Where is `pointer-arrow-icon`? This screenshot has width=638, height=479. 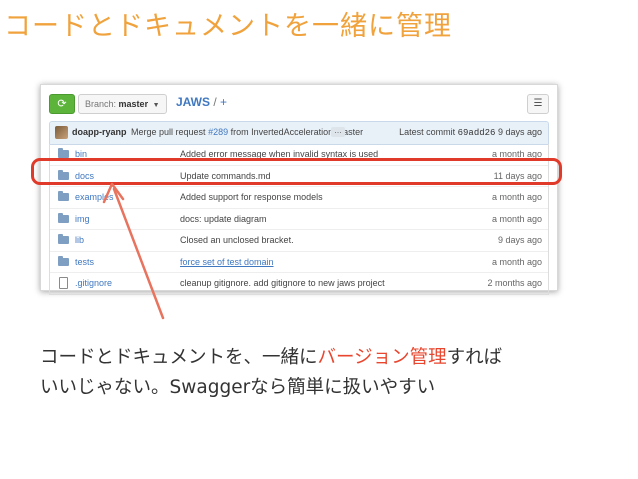
pointer-arrow-icon is located at coordinates (133, 251).